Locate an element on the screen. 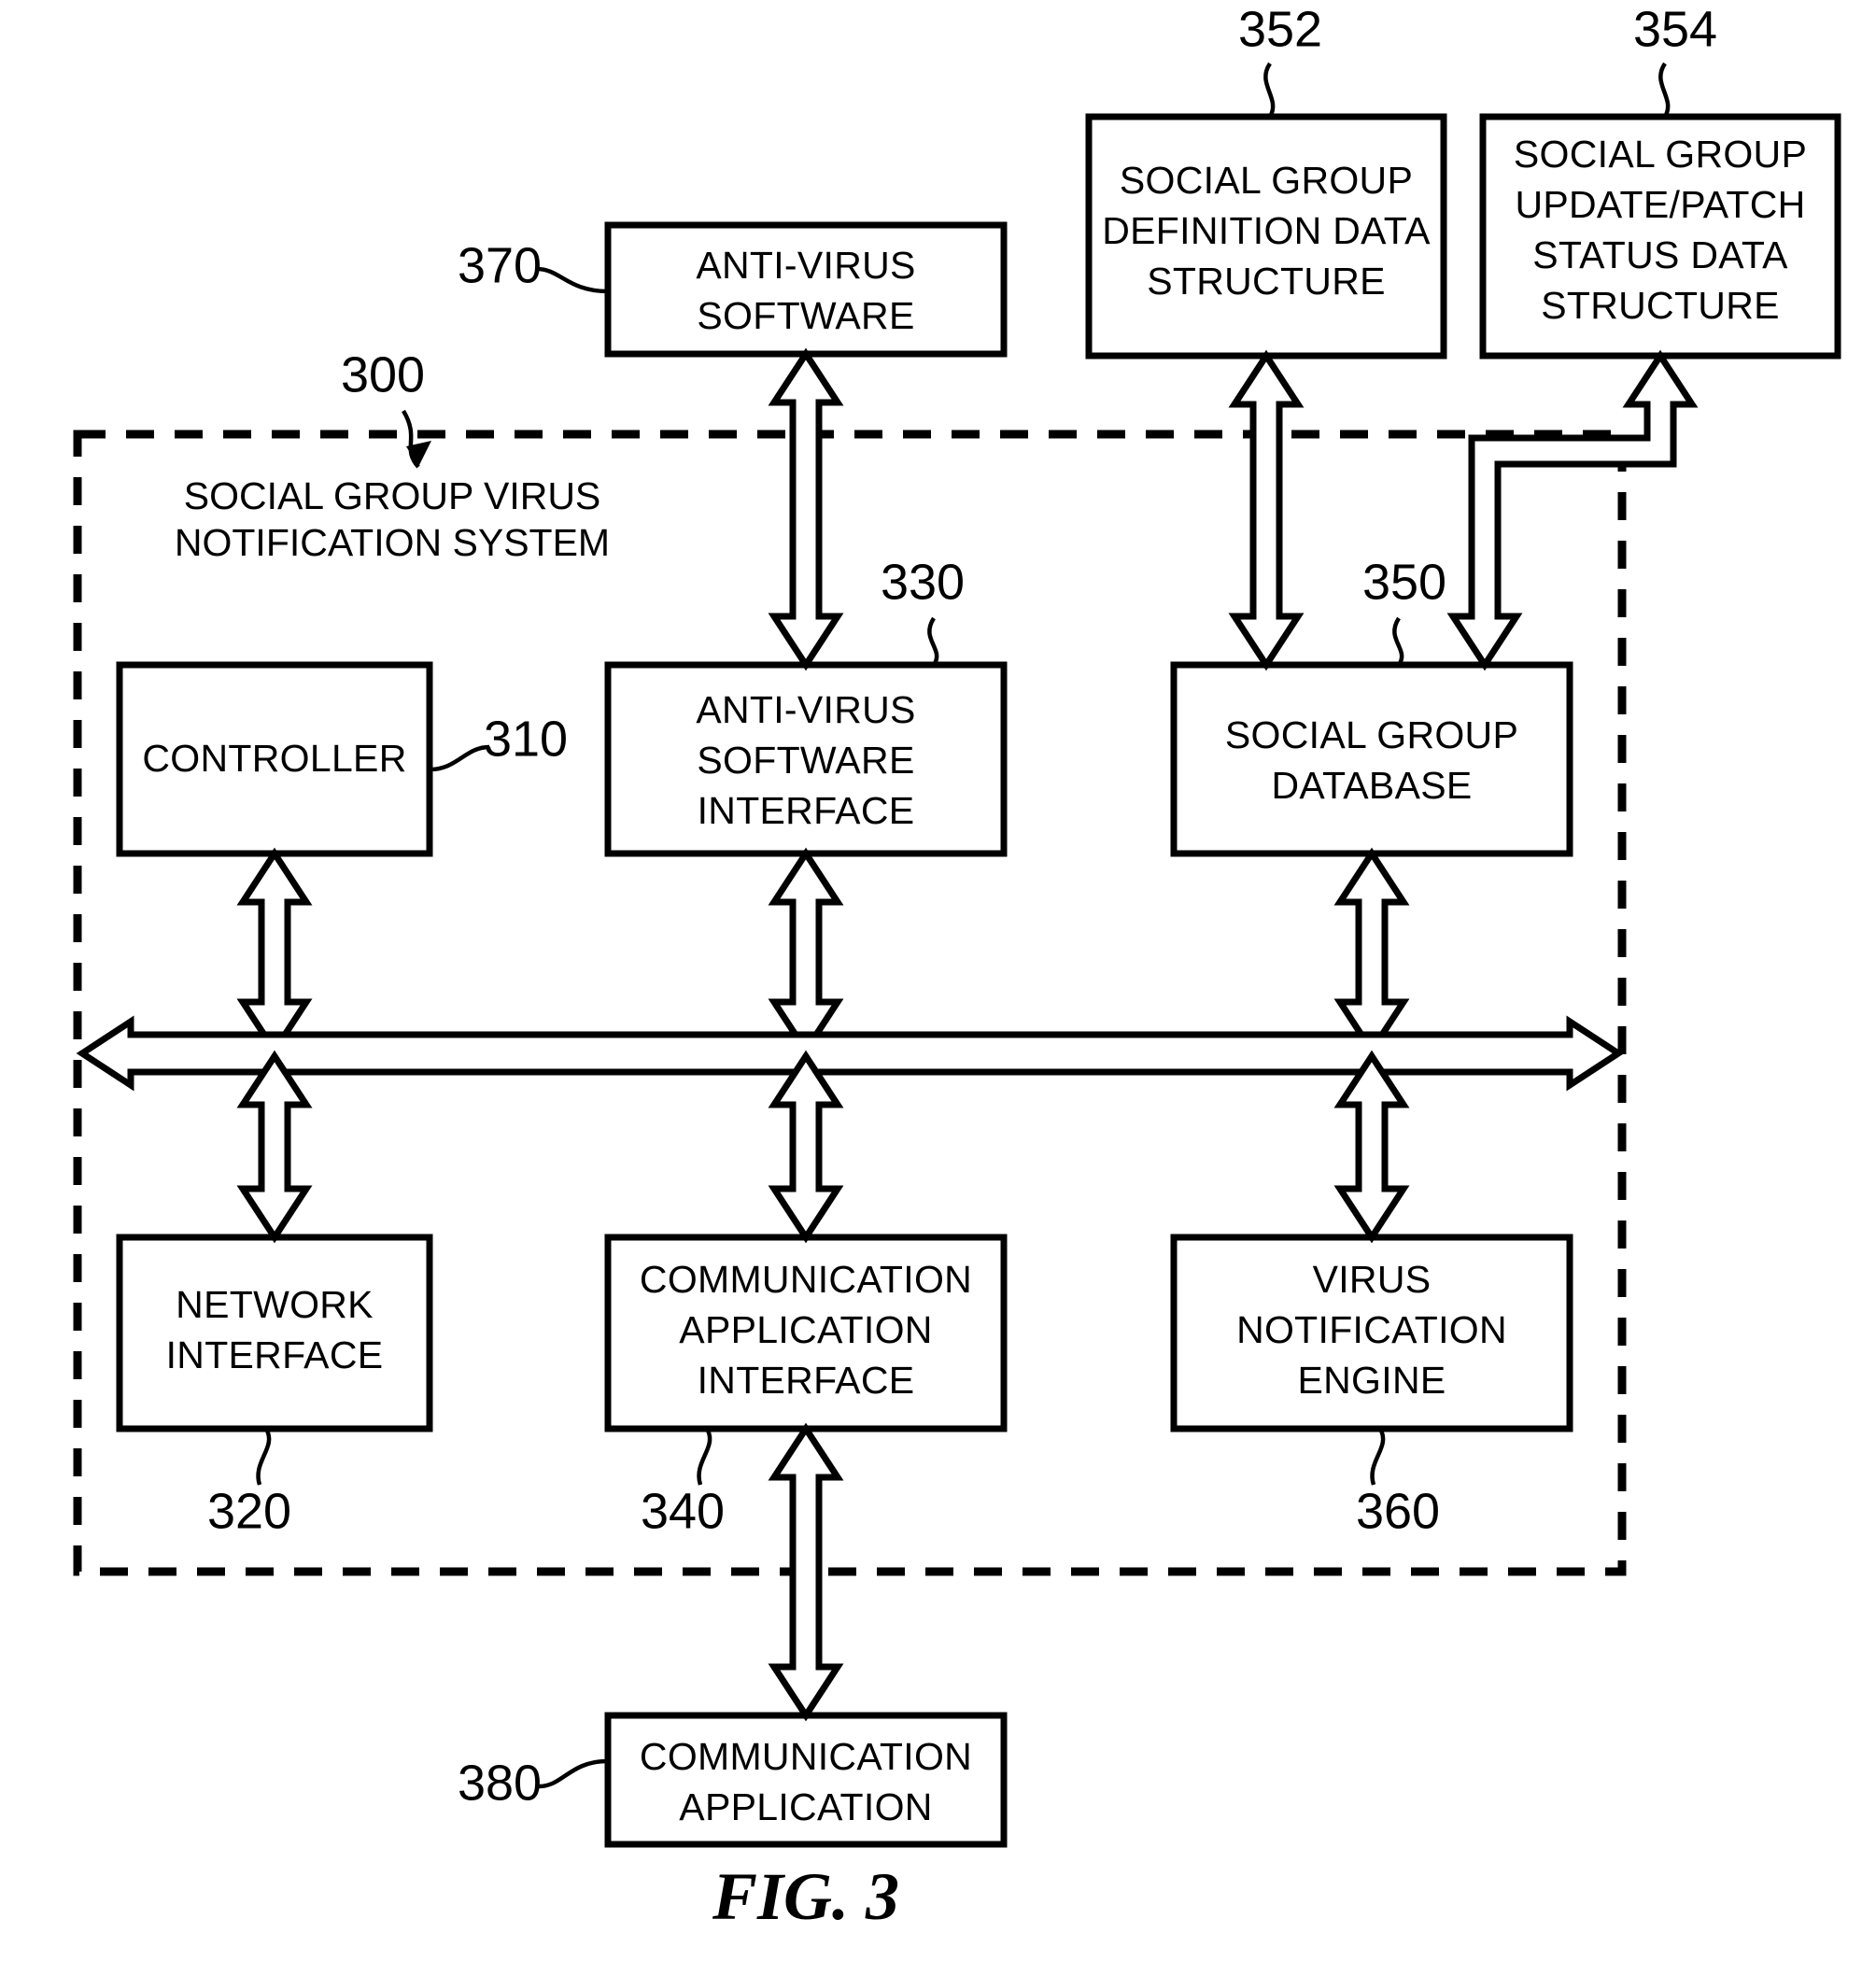  ref-label-352: 352 is located at coordinates (1280, 29).